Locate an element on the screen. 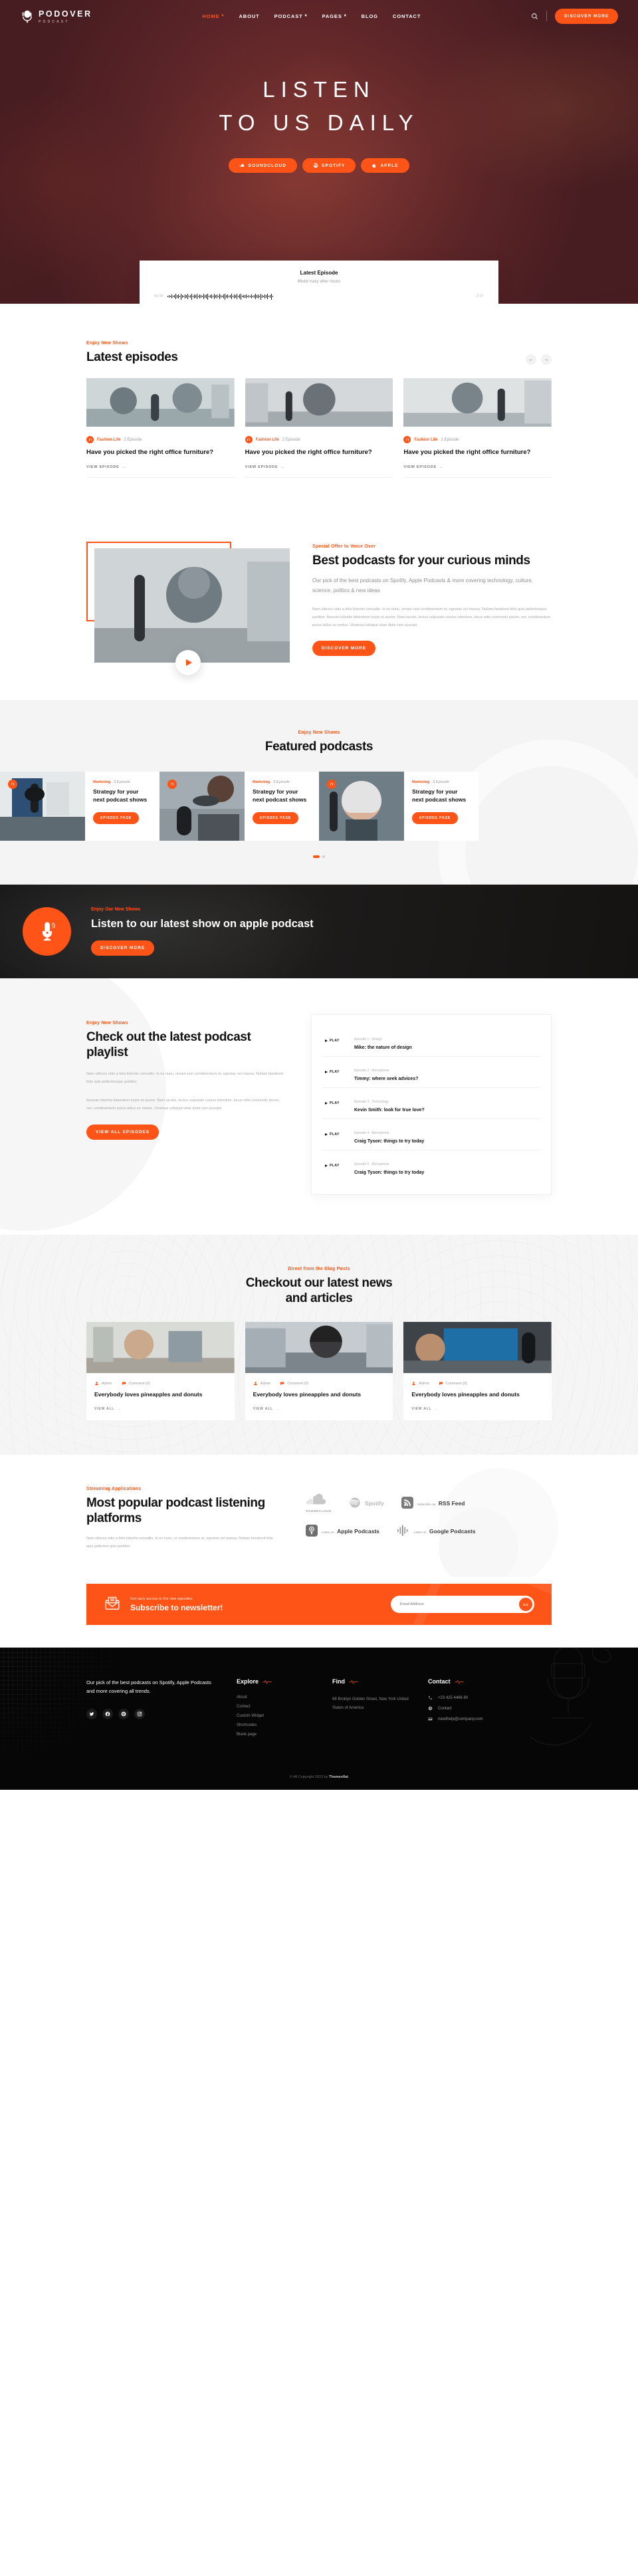 This screenshot has height=2576, width=638. twitter-icon is located at coordinates (92, 1714).